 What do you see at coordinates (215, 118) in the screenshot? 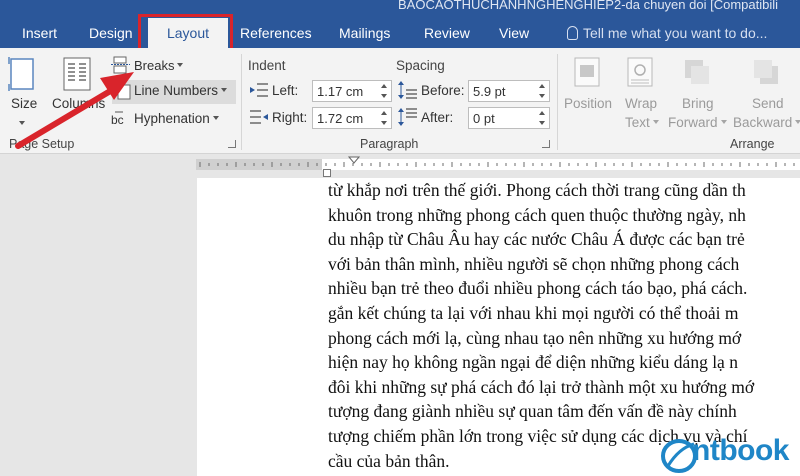
I see `hyphenation-dropdown-caret` at bounding box center [215, 118].